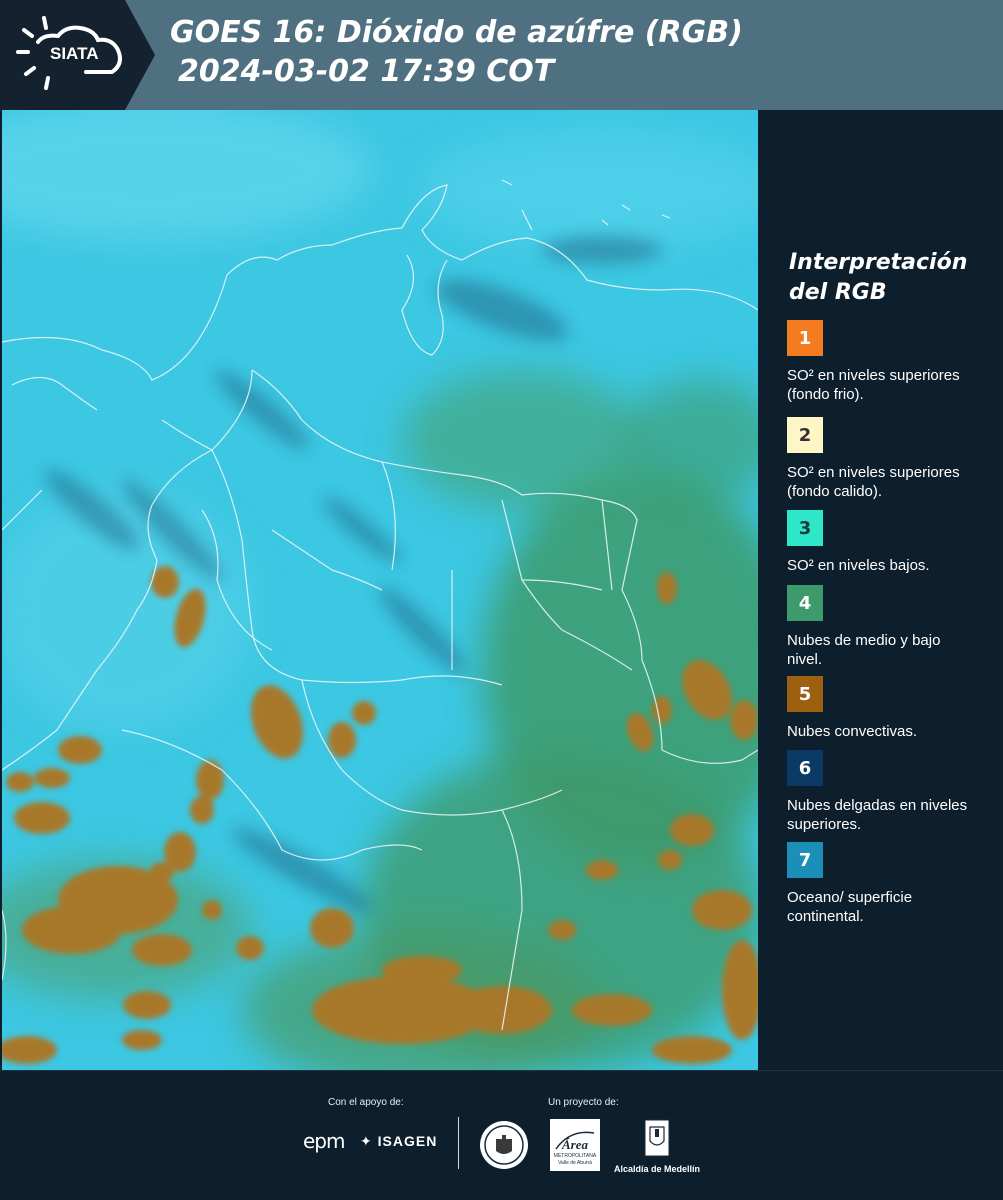  I want to click on alcaldia-shield-icon, so click(657, 1138).